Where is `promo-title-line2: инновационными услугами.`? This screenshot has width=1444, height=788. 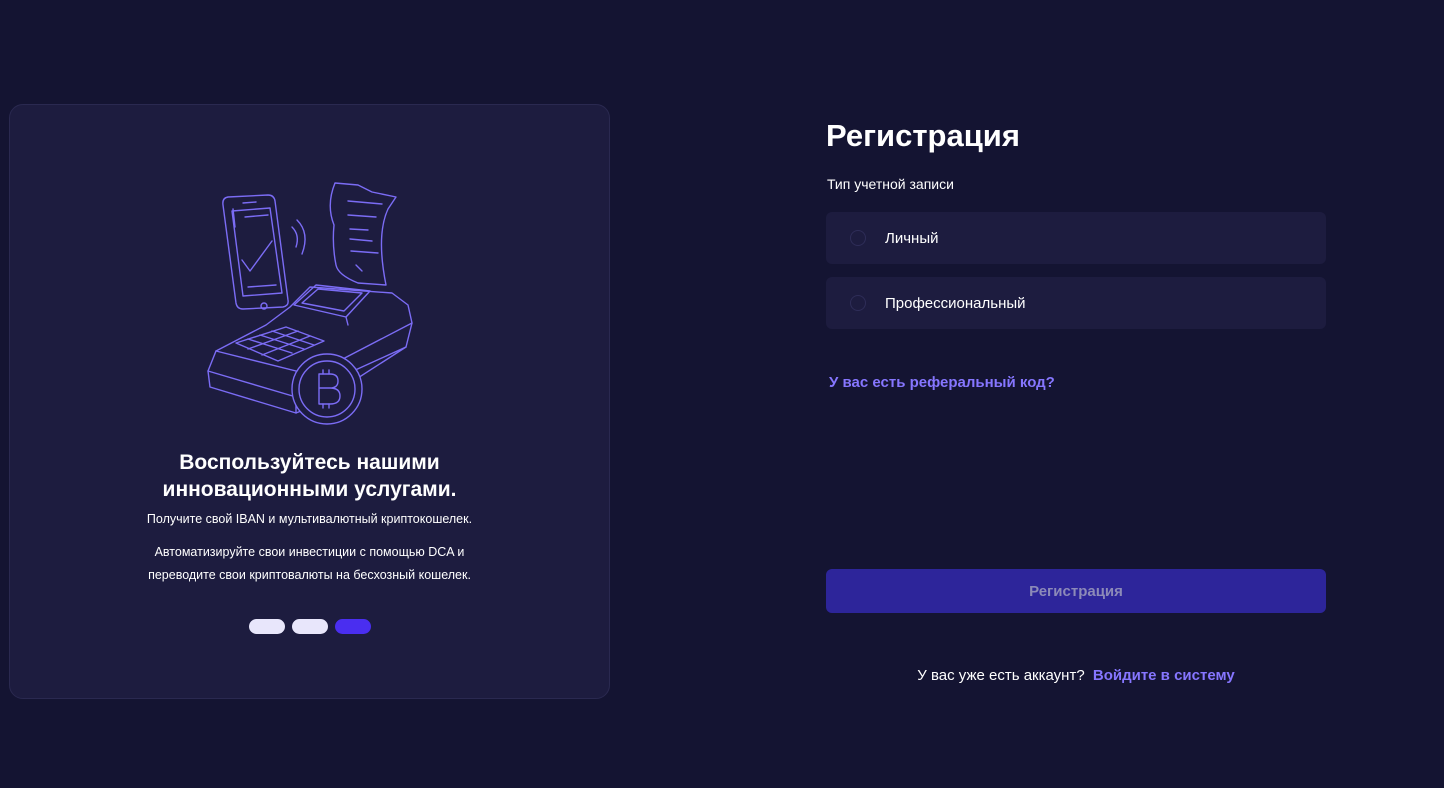
promo-title-line2: инновационными услугами. is located at coordinates (309, 489).